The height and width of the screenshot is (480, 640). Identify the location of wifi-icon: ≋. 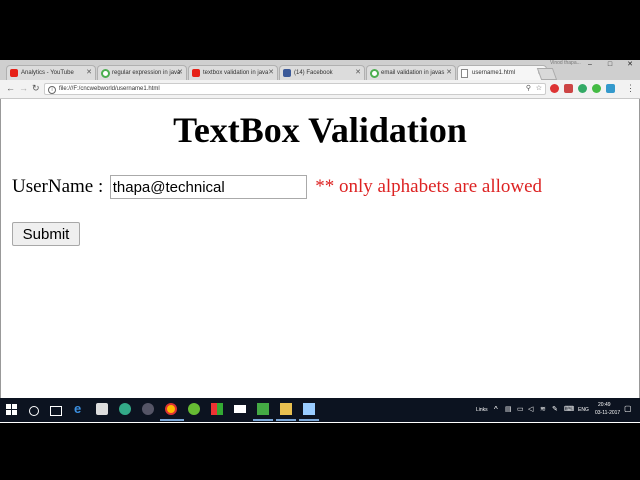
(543, 409).